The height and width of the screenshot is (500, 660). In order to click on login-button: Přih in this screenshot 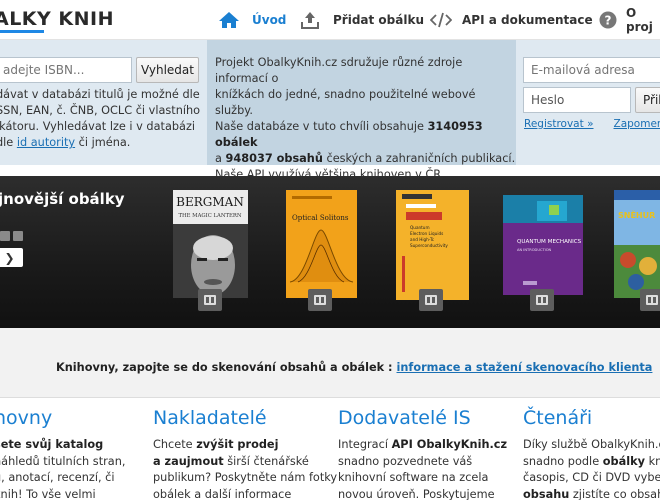, I will do `click(647, 100)`.